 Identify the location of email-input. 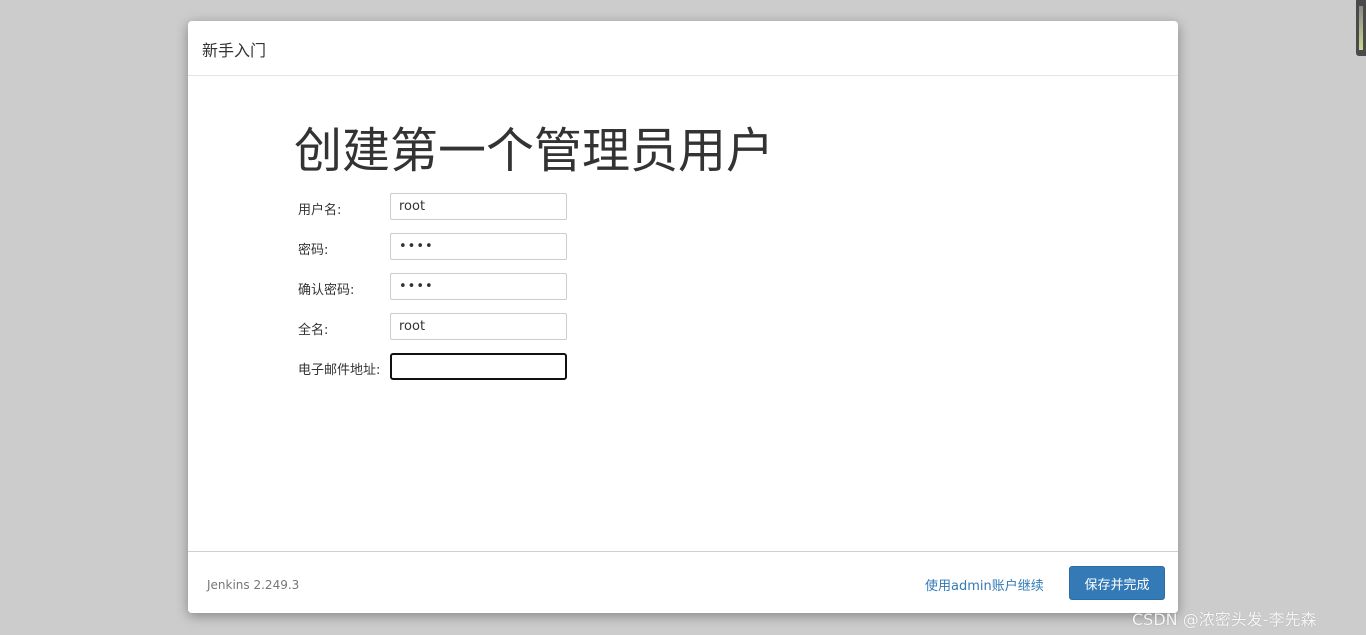
(478, 366).